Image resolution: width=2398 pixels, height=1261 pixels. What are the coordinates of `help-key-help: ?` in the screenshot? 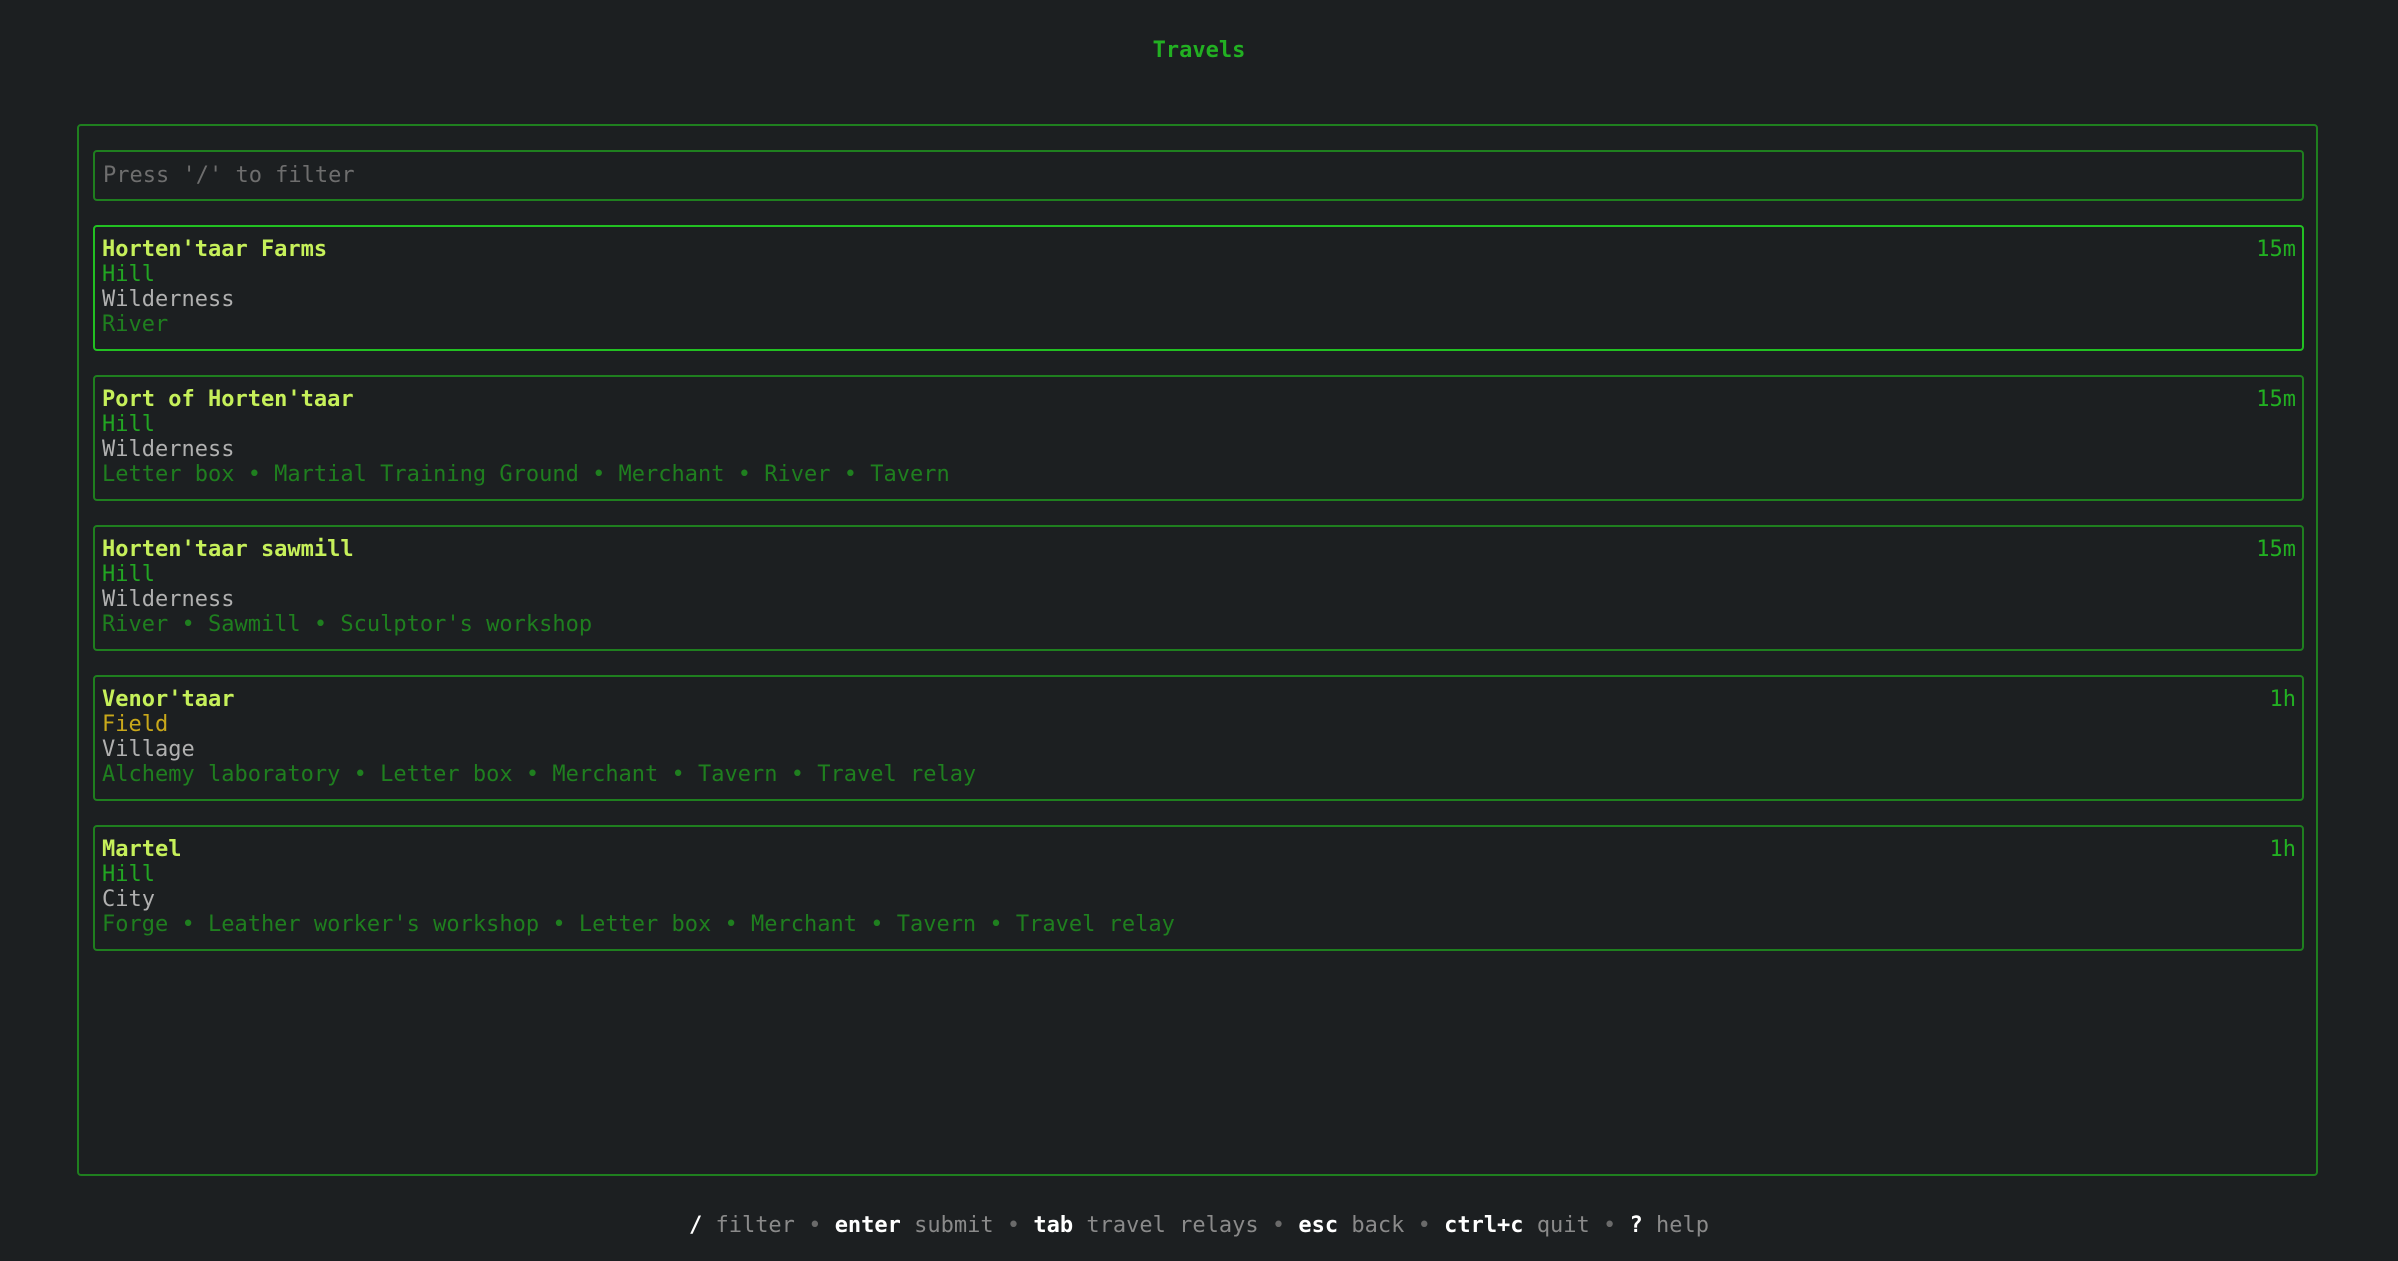 It's located at (1636, 1225).